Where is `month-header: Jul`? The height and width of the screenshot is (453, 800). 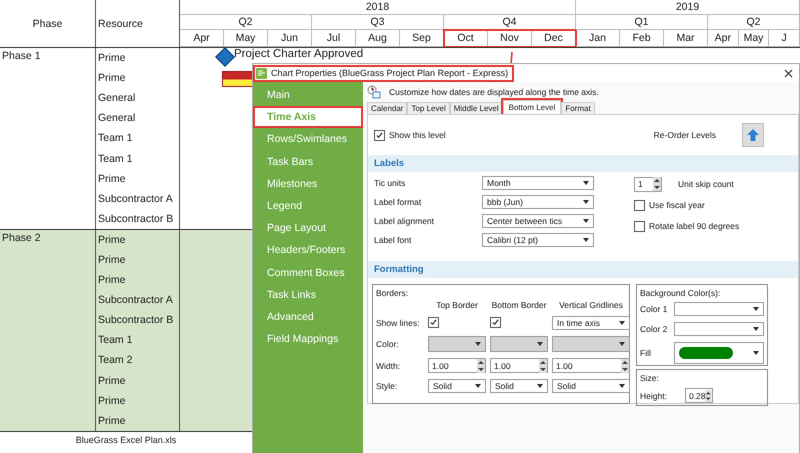
month-header: Jul is located at coordinates (334, 38).